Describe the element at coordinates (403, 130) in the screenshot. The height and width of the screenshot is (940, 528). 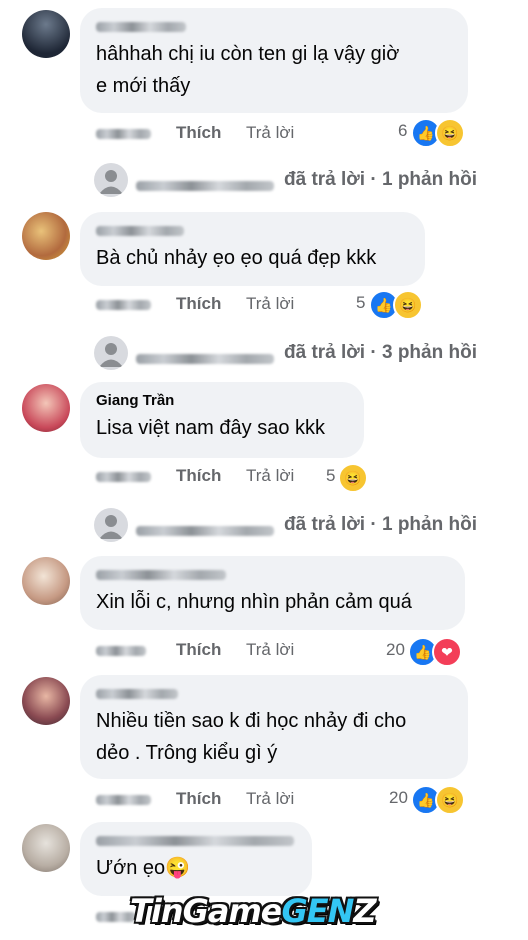
I see `reaction-count: 6` at that location.